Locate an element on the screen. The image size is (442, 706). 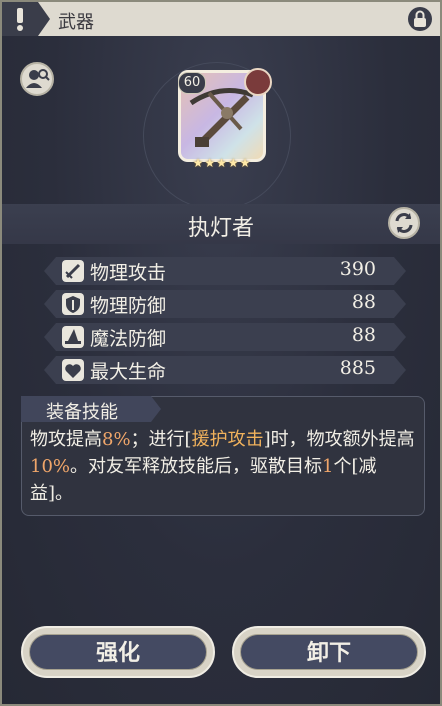
unequip-button-label: 卸下 is located at coordinates (328, 653).